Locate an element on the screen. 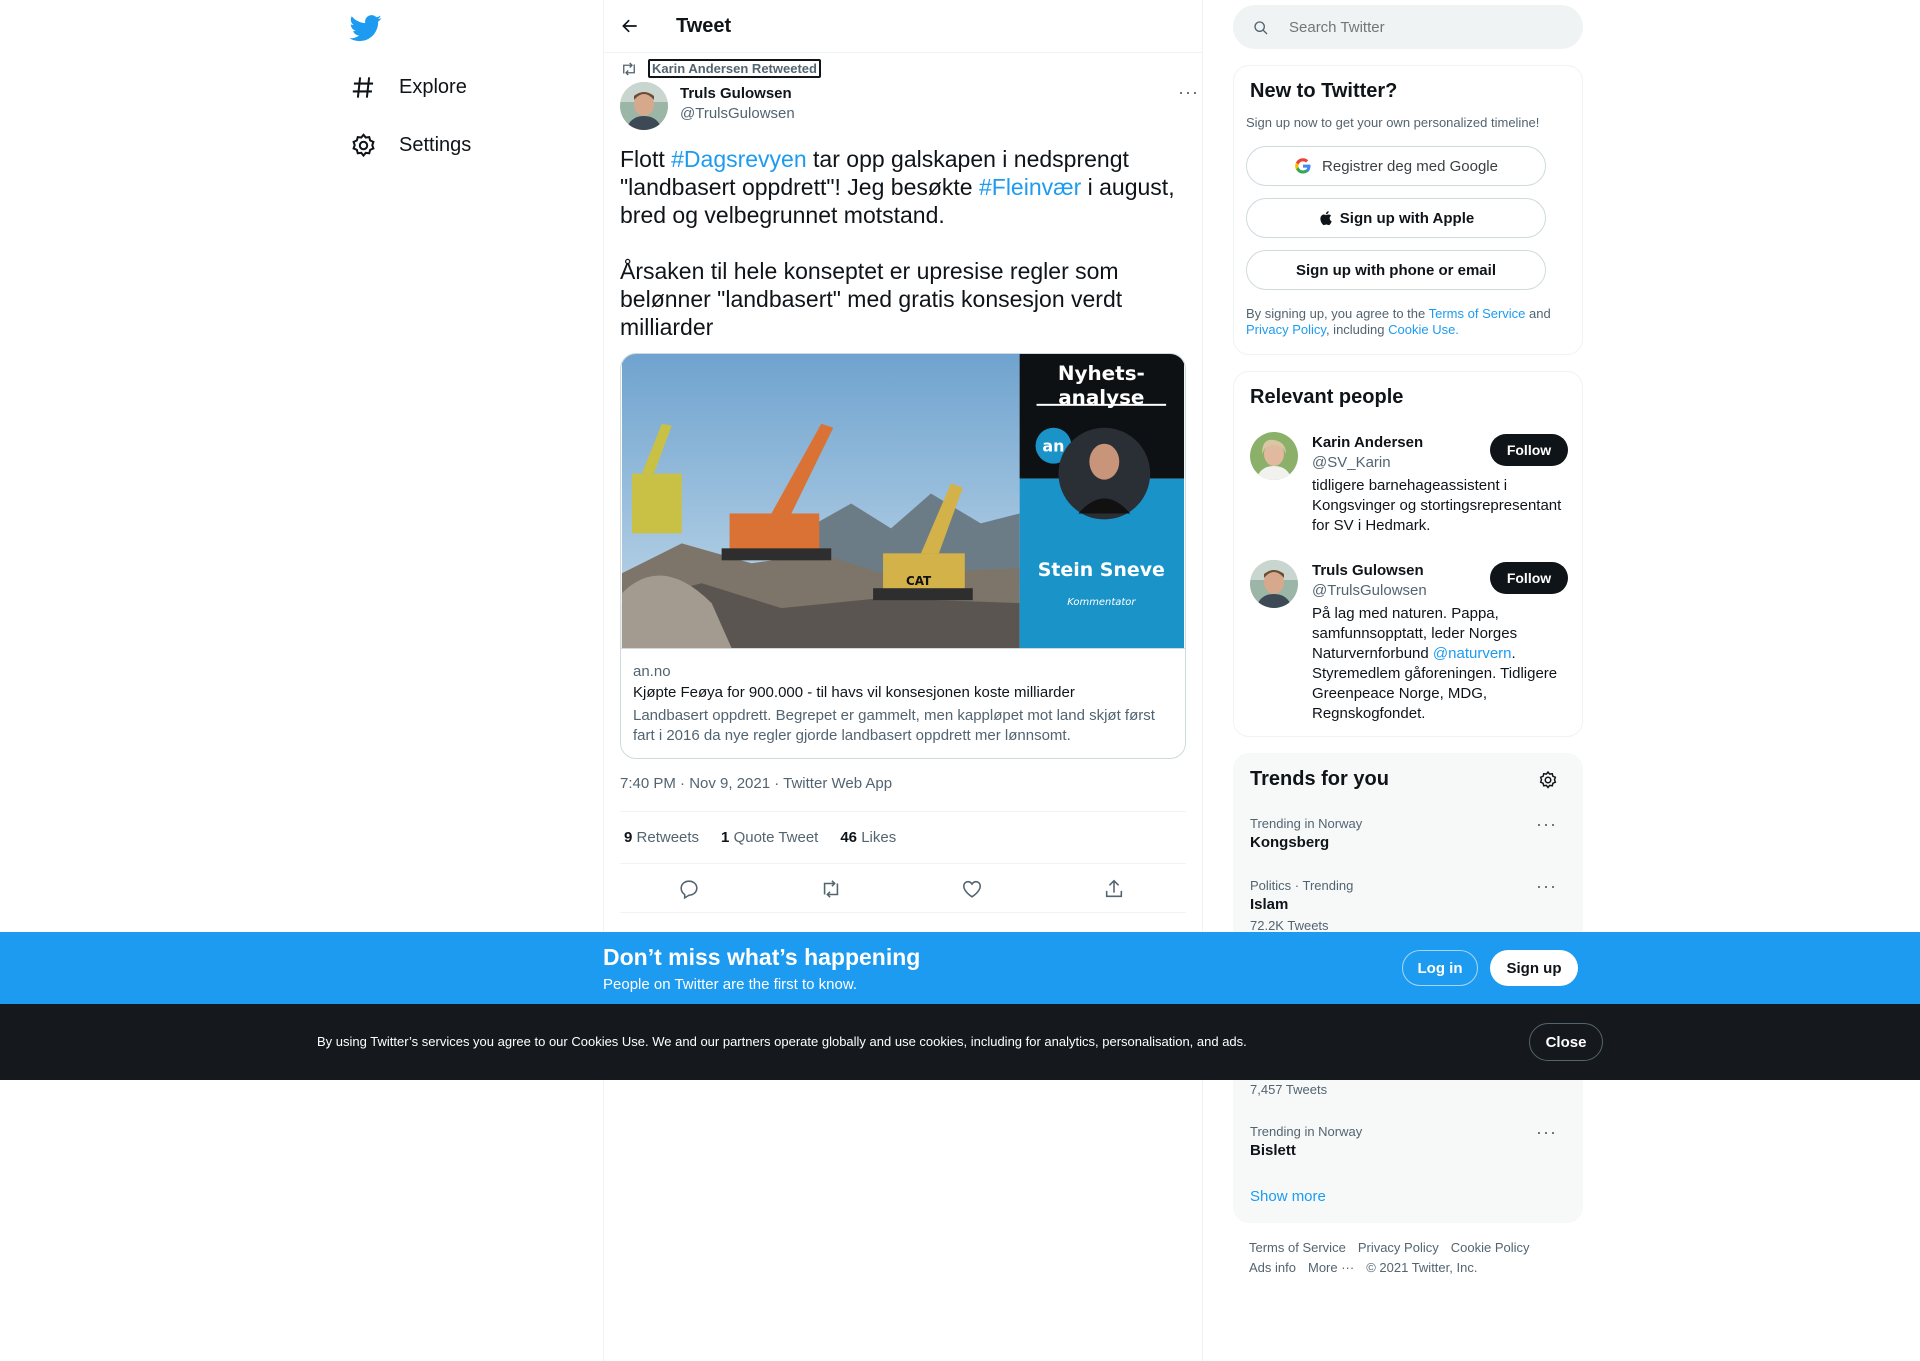 This screenshot has width=1920, height=1361. banner-title: Don’t miss what’s happening is located at coordinates (762, 957).